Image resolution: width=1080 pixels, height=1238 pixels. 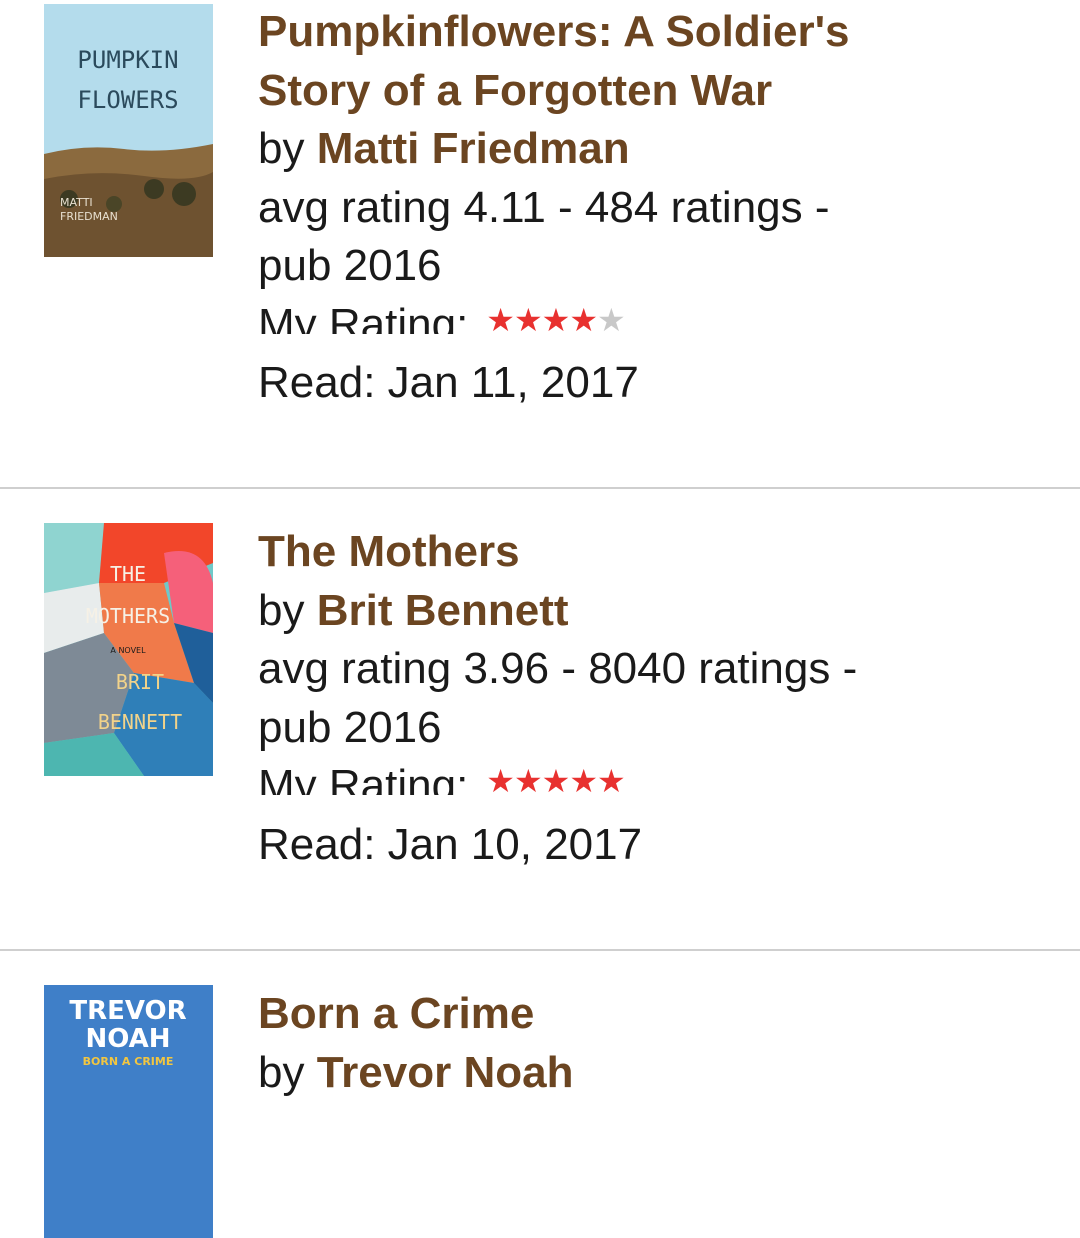 I want to click on book-cover: TREVOR NOAH BORN A CRIME, so click(x=128, y=1111).